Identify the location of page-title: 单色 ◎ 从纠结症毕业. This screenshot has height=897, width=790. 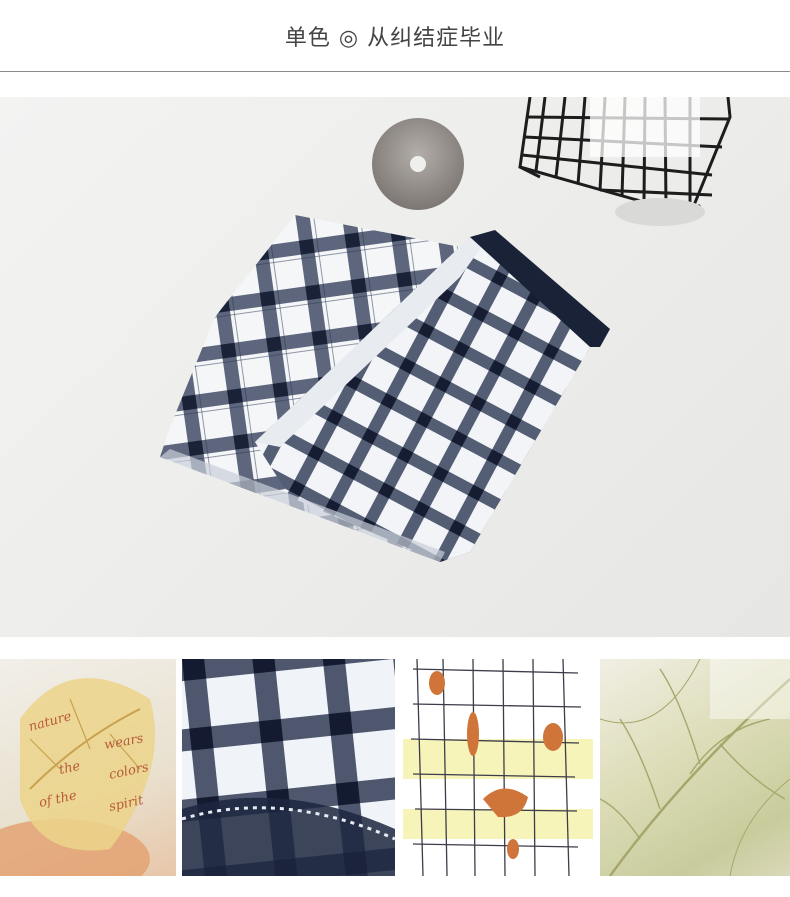
(395, 38).